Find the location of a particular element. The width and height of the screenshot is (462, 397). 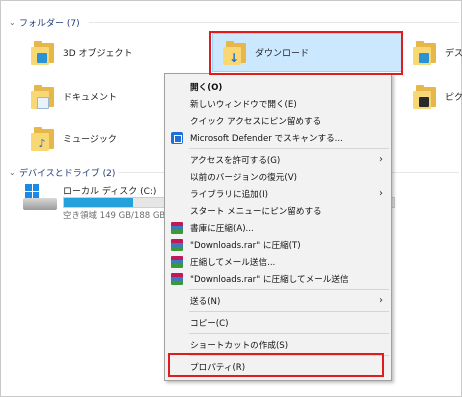

folder-label: 3D オブジェクト is located at coordinates (98, 53).